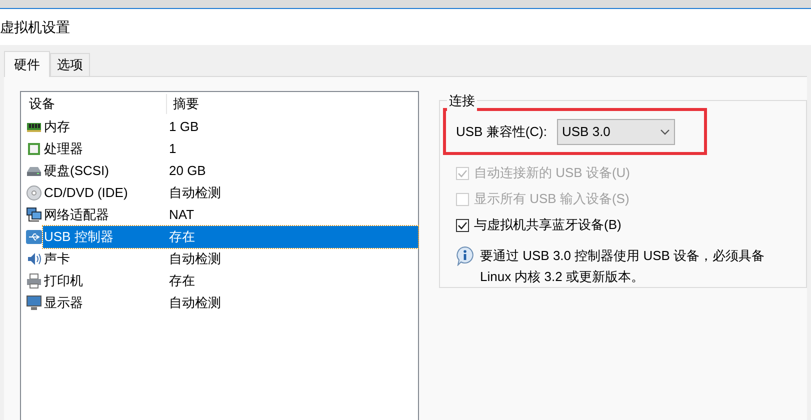 This screenshot has width=811, height=420. What do you see at coordinates (34, 303) in the screenshot?
I see `display-icon` at bounding box center [34, 303].